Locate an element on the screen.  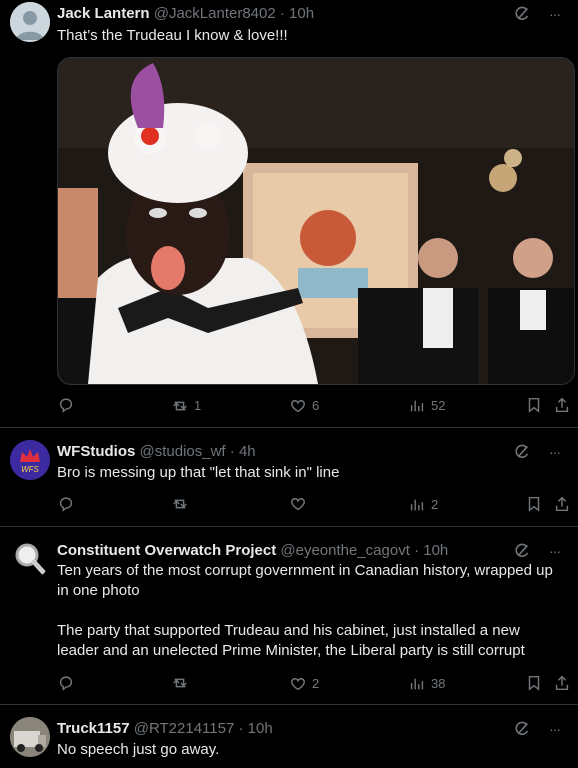
handle: @eyeonthe_cagovt is located at coordinates (345, 550).